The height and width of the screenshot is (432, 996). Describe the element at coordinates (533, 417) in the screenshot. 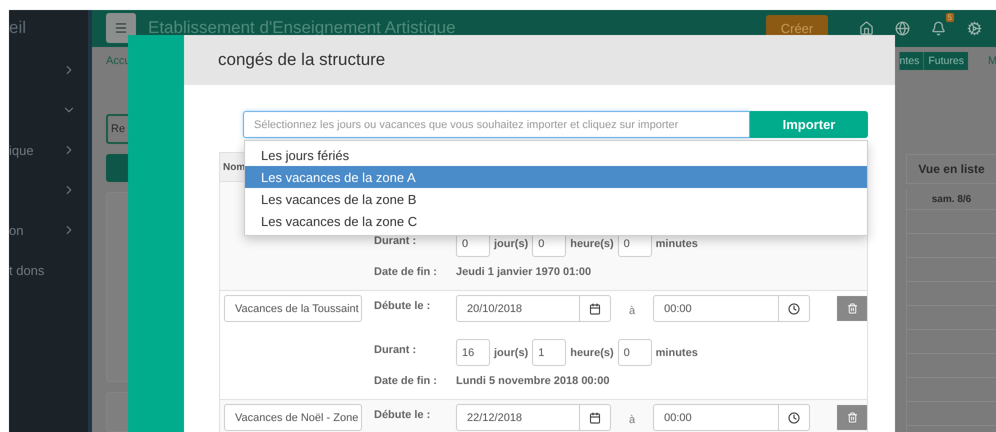

I see `date-field: 22/12/2018` at that location.